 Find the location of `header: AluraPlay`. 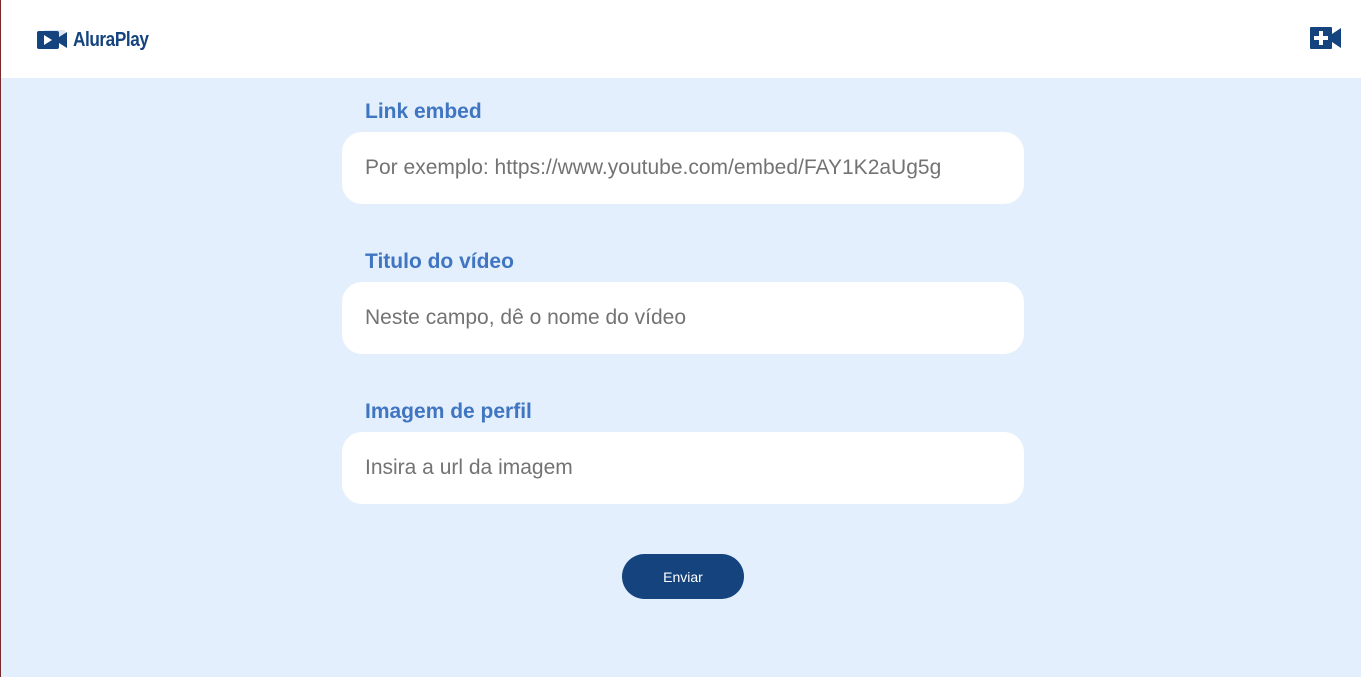

header: AluraPlay is located at coordinates (681, 39).